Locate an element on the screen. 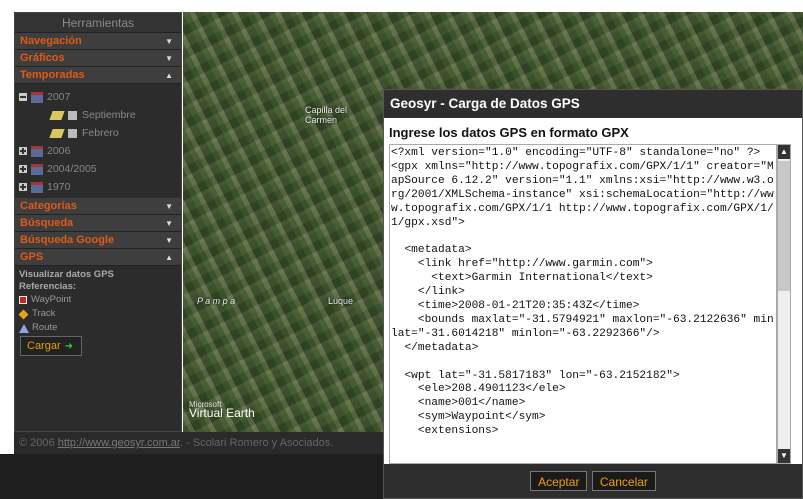  button-label: Cargar is located at coordinates (44, 346).